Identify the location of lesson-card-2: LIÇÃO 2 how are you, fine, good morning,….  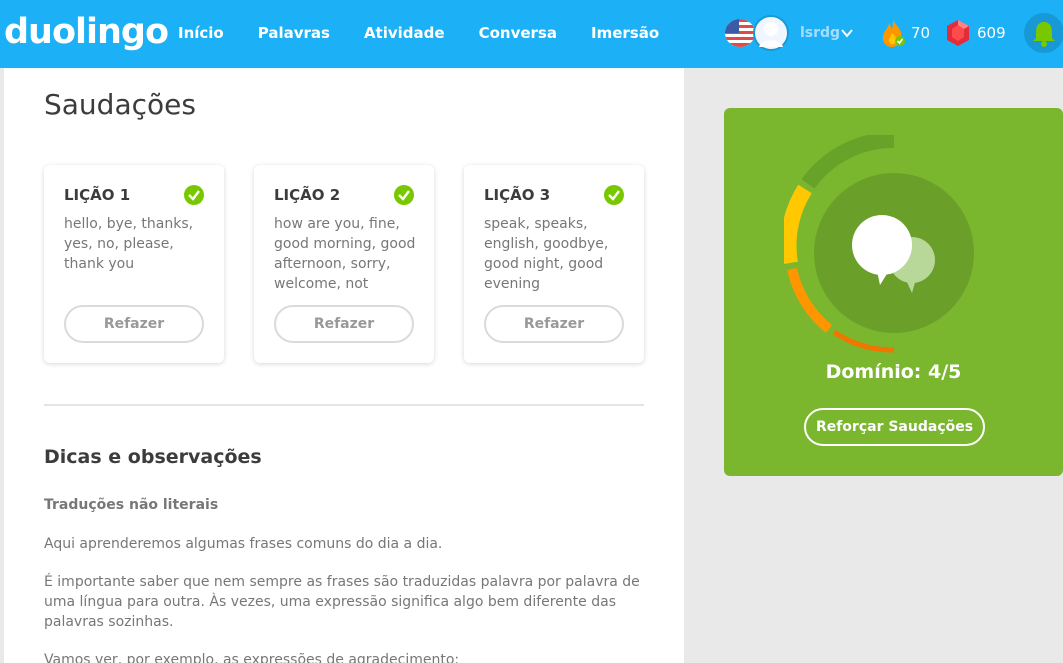
(344, 264).